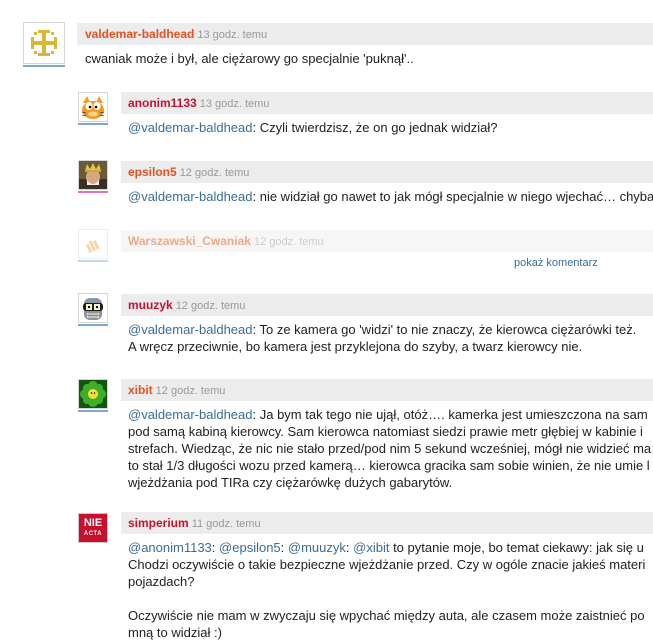 The height and width of the screenshot is (643, 653). What do you see at coordinates (387, 523) in the screenshot?
I see `comment-header: simperium 11 godz. temu` at bounding box center [387, 523].